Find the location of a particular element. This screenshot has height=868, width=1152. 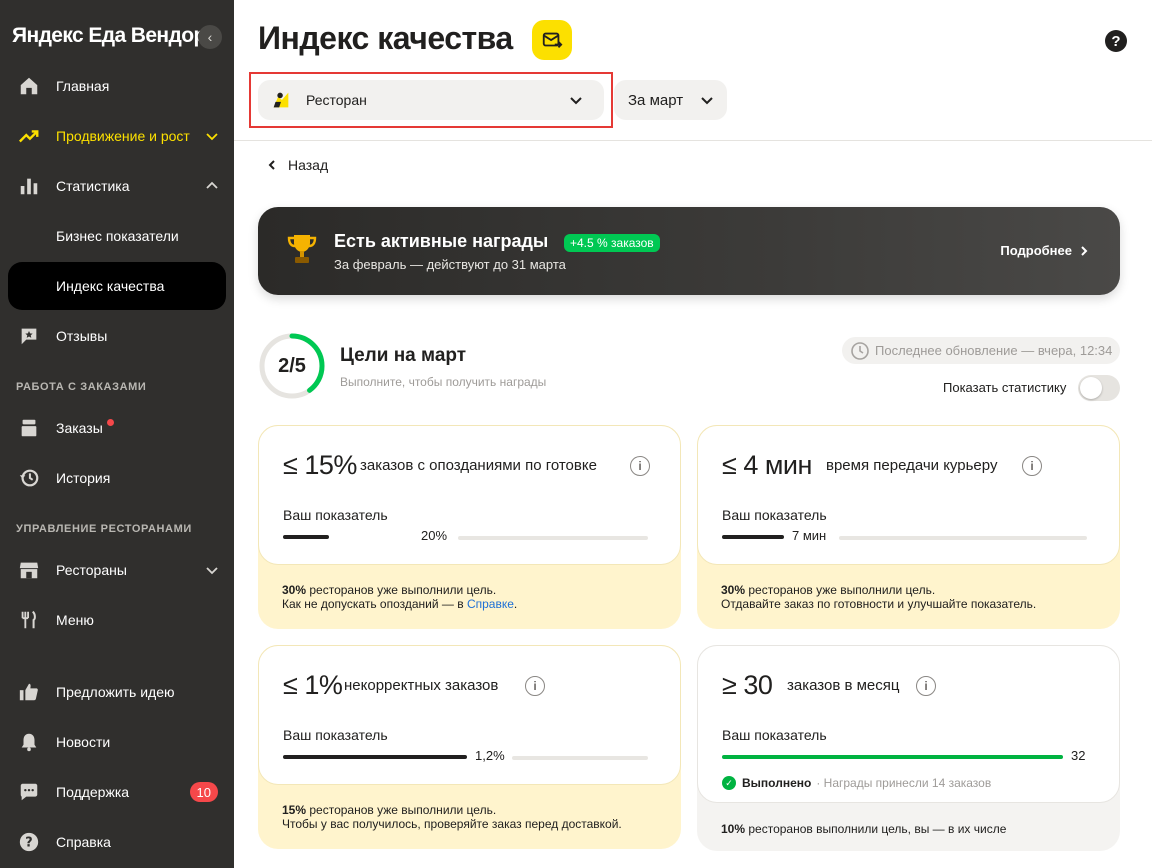

sidebar-item-help: ? Справка is located at coordinates (117, 842).